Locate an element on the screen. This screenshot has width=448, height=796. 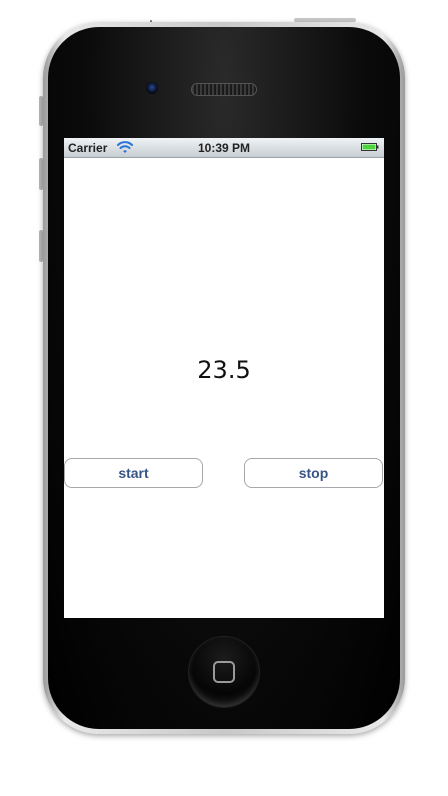
status-time: 10:39 PM is located at coordinates (224, 148).